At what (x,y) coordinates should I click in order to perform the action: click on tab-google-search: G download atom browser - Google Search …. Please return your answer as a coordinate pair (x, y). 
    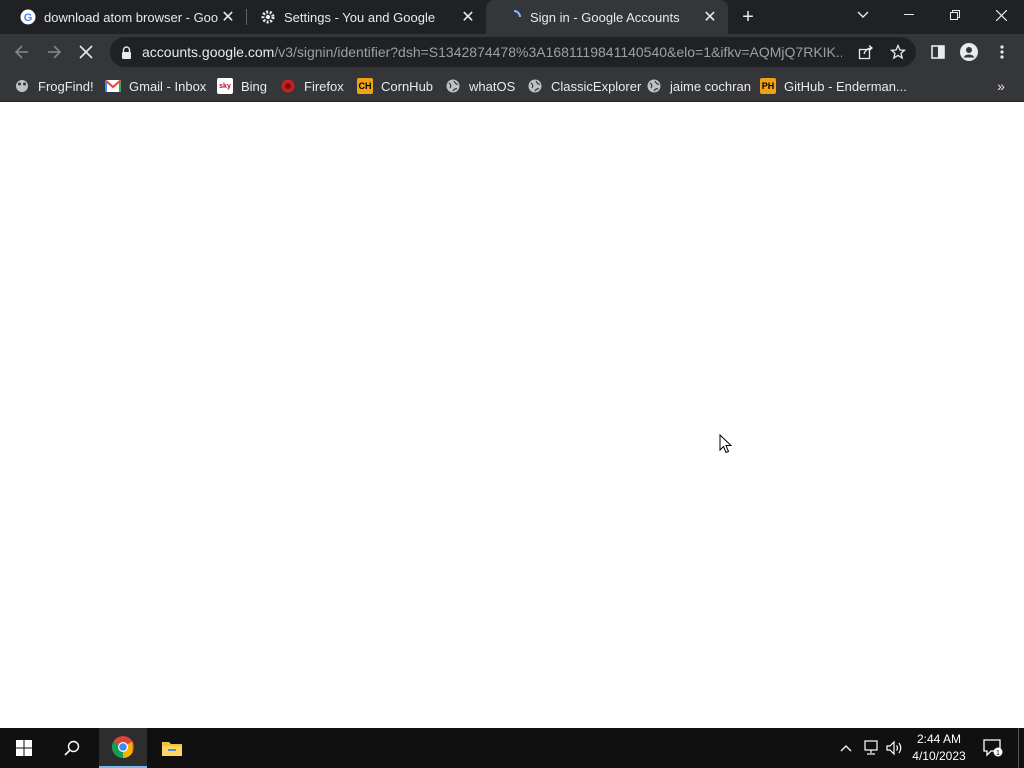
    Looking at the image, I should click on (123, 17).